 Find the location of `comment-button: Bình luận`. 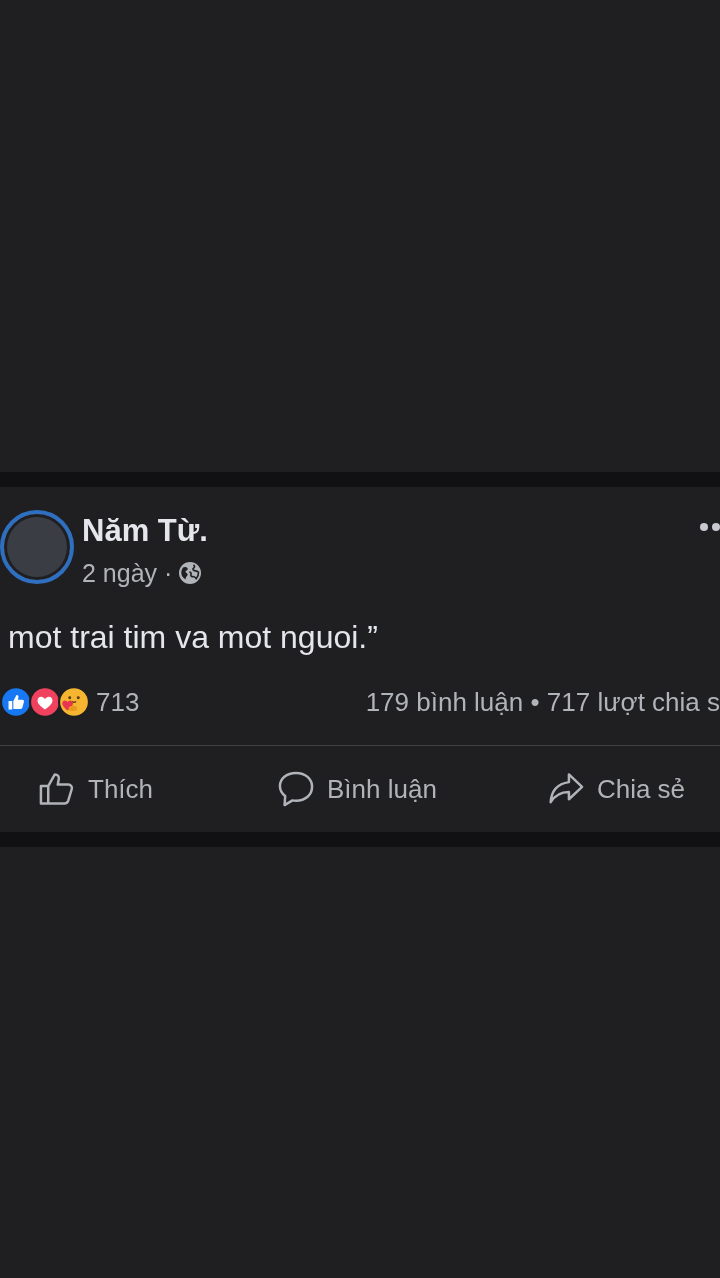

comment-button: Bình luận is located at coordinates (357, 789).